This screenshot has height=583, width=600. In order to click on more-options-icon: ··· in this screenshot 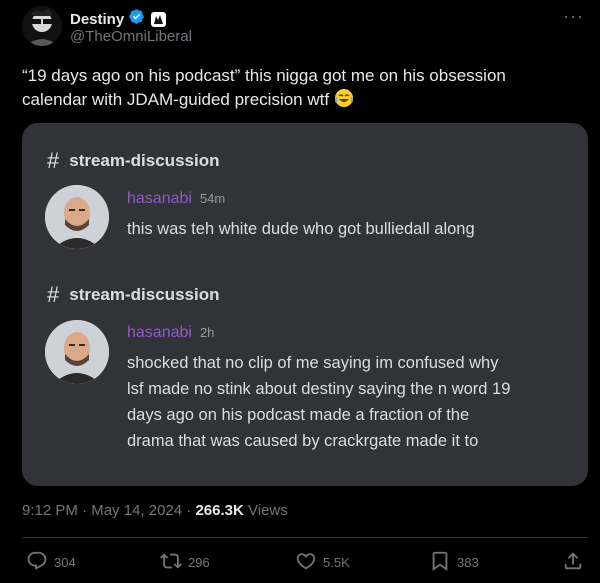, I will do `click(573, 16)`.